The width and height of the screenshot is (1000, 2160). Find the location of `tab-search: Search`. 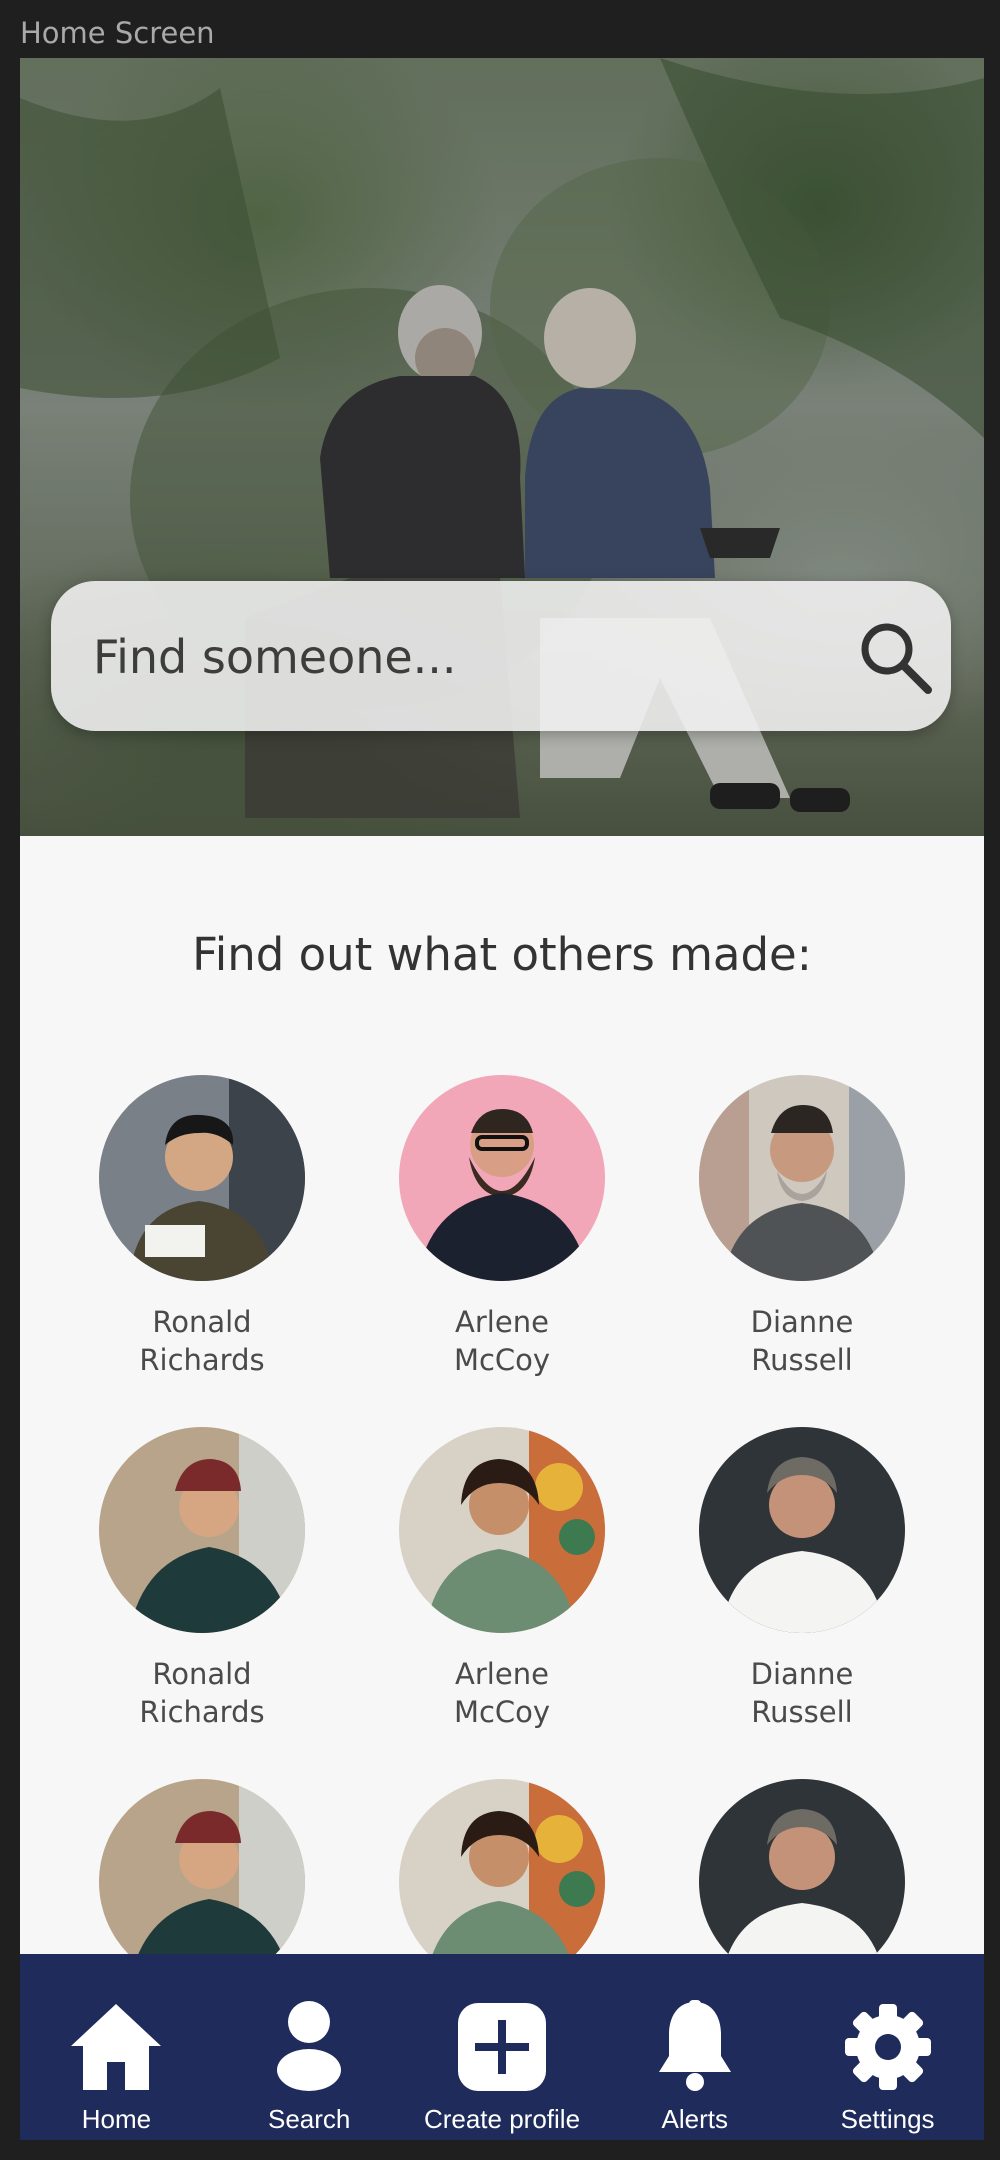

tab-search: Search is located at coordinates (309, 2047).